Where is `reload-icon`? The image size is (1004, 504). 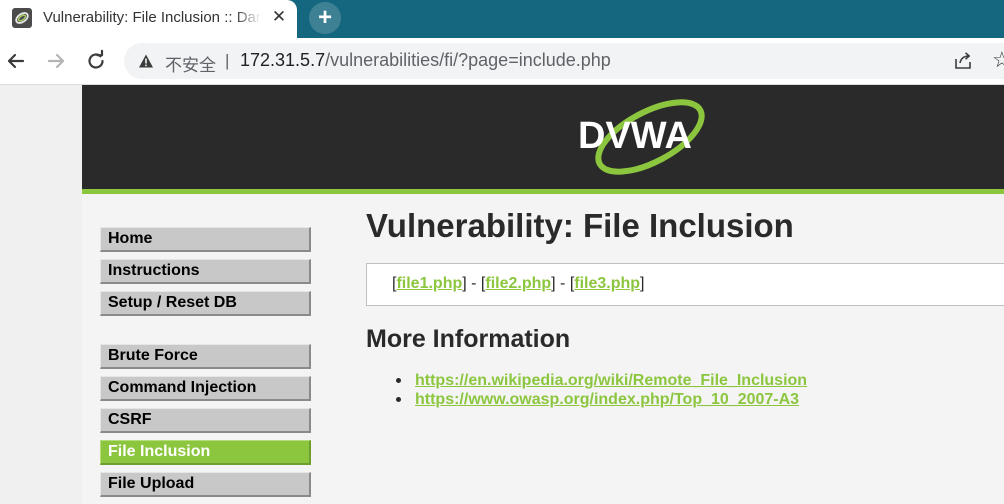 reload-icon is located at coordinates (96, 61).